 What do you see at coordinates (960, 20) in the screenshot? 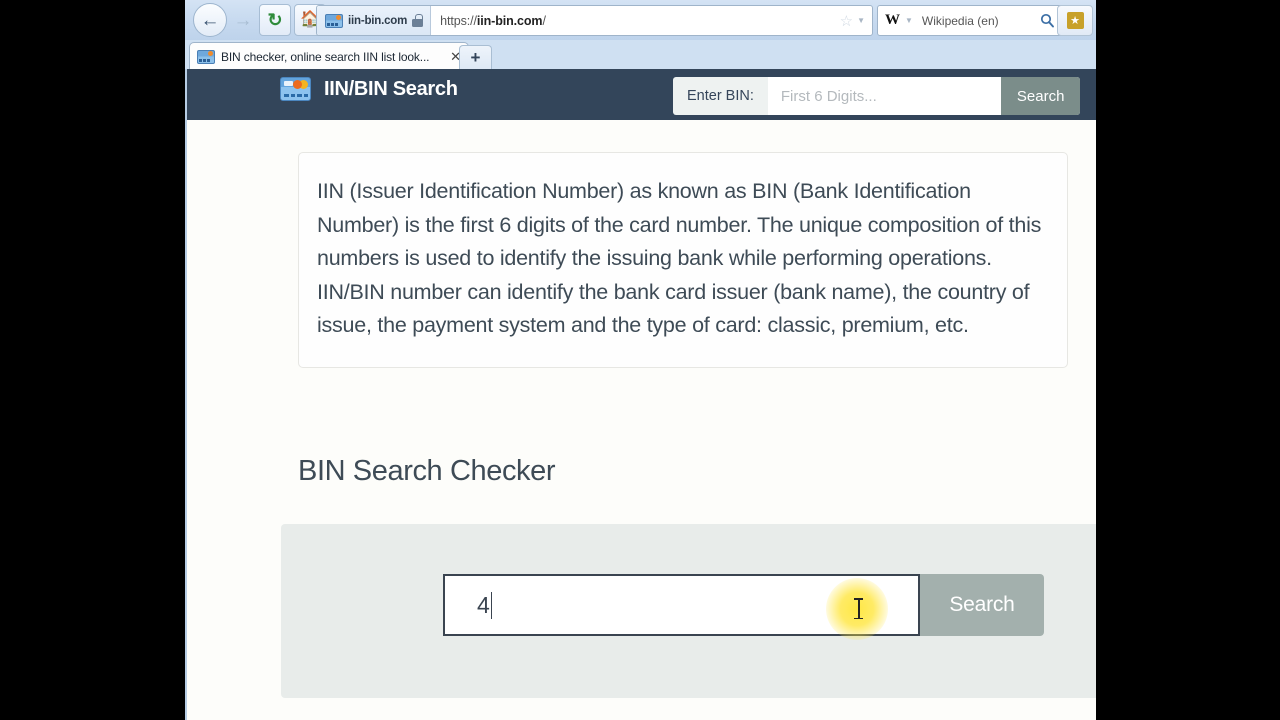
I see `search-engine-label: Wikipedia (en)` at bounding box center [960, 20].